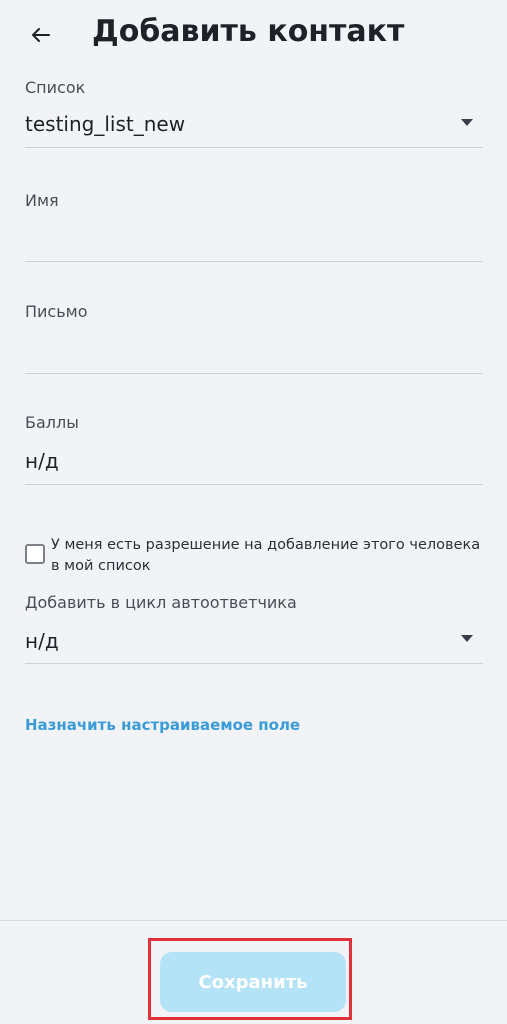  I want to click on save-button: Сохранить, so click(253, 982).